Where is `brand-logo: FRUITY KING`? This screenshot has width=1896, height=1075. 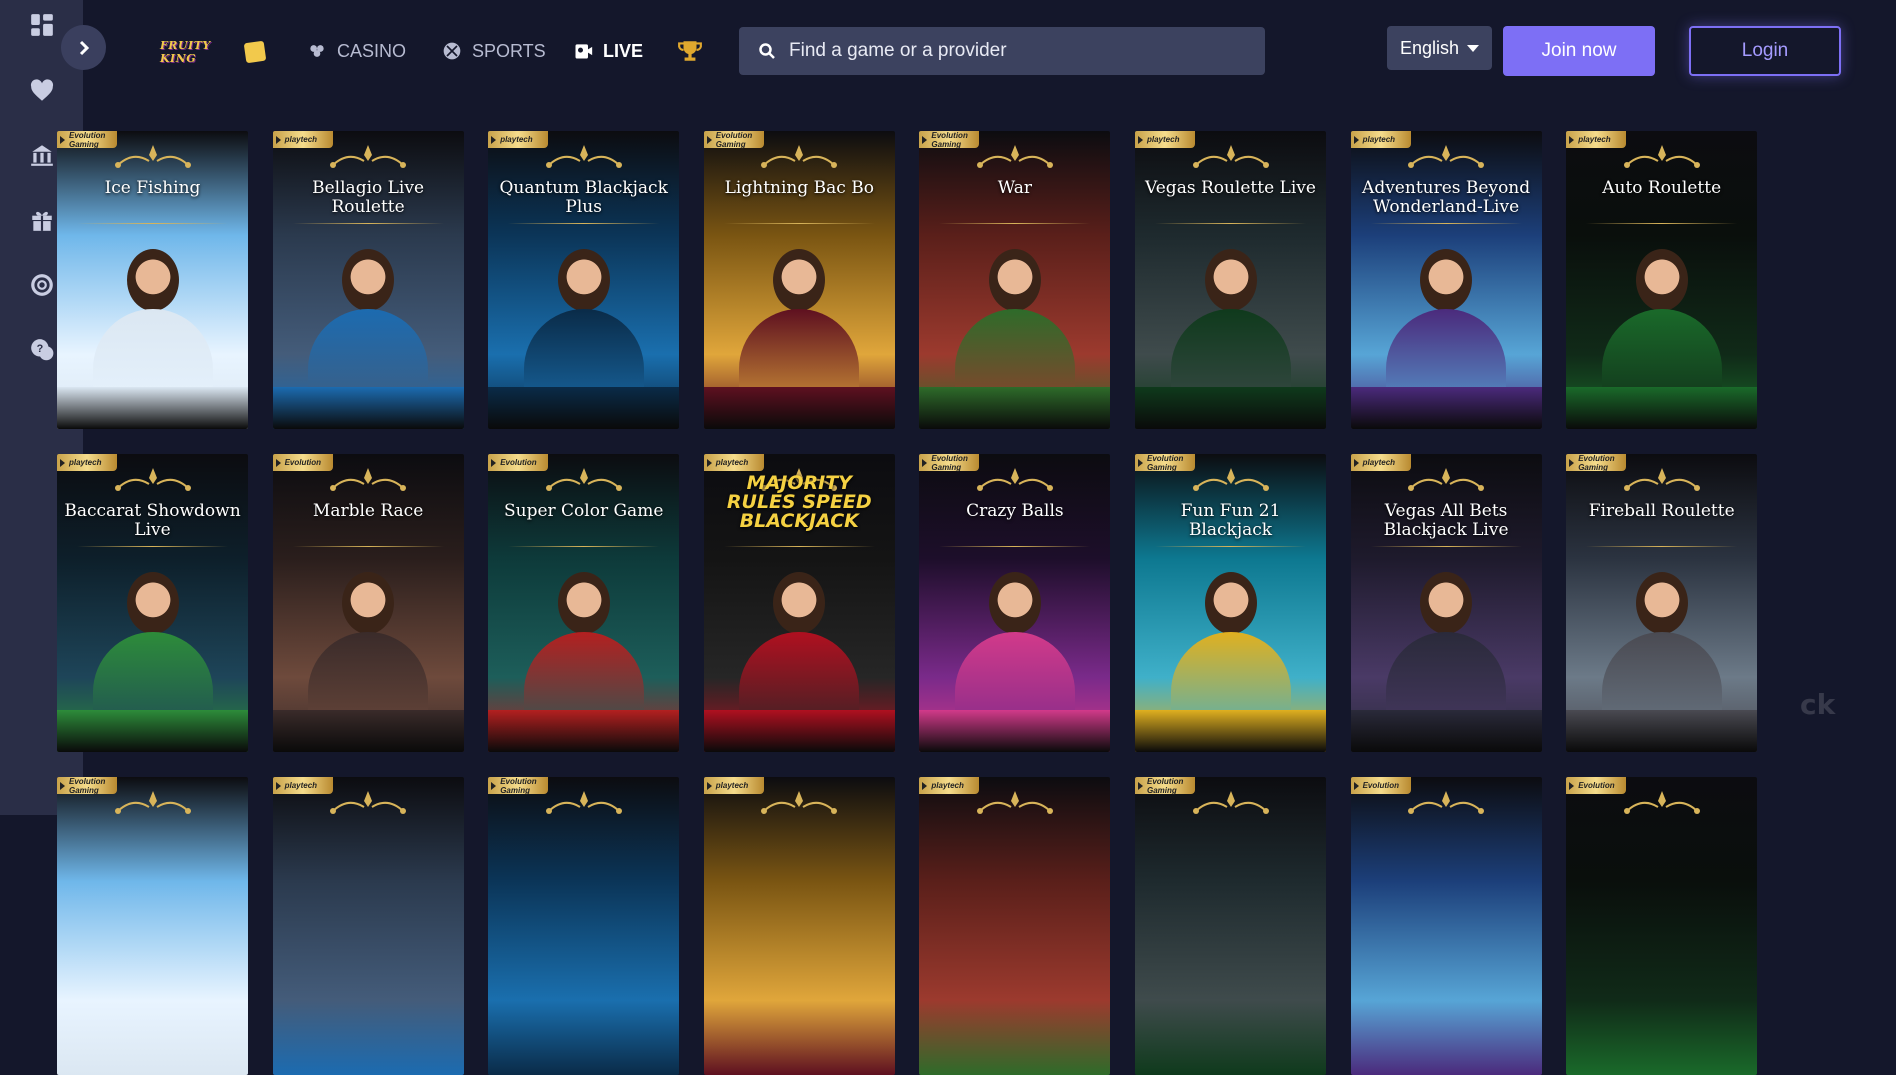 brand-logo: FRUITY KING is located at coordinates (213, 52).